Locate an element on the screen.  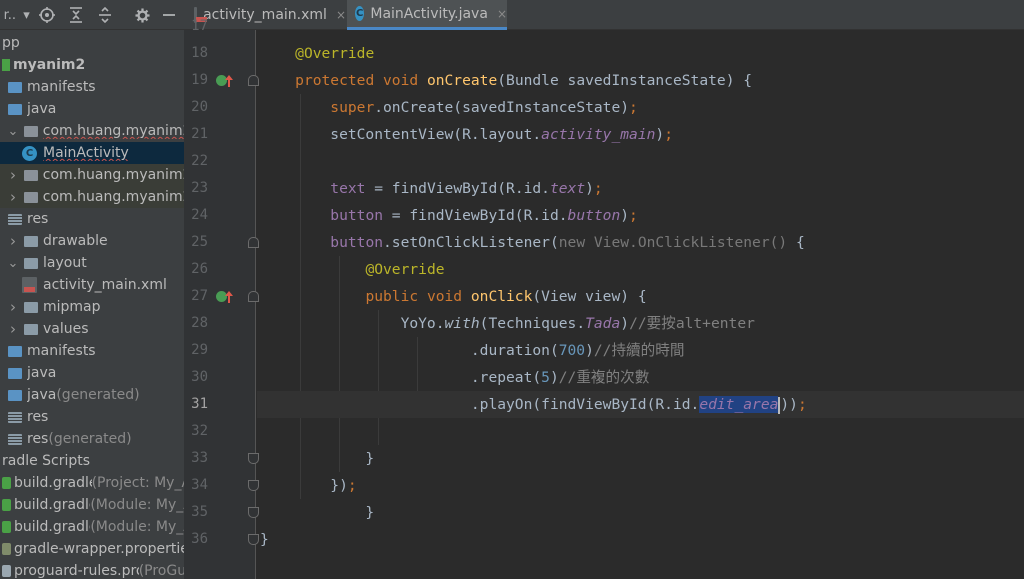
tree-item-values: › values is located at coordinates (92, 329).